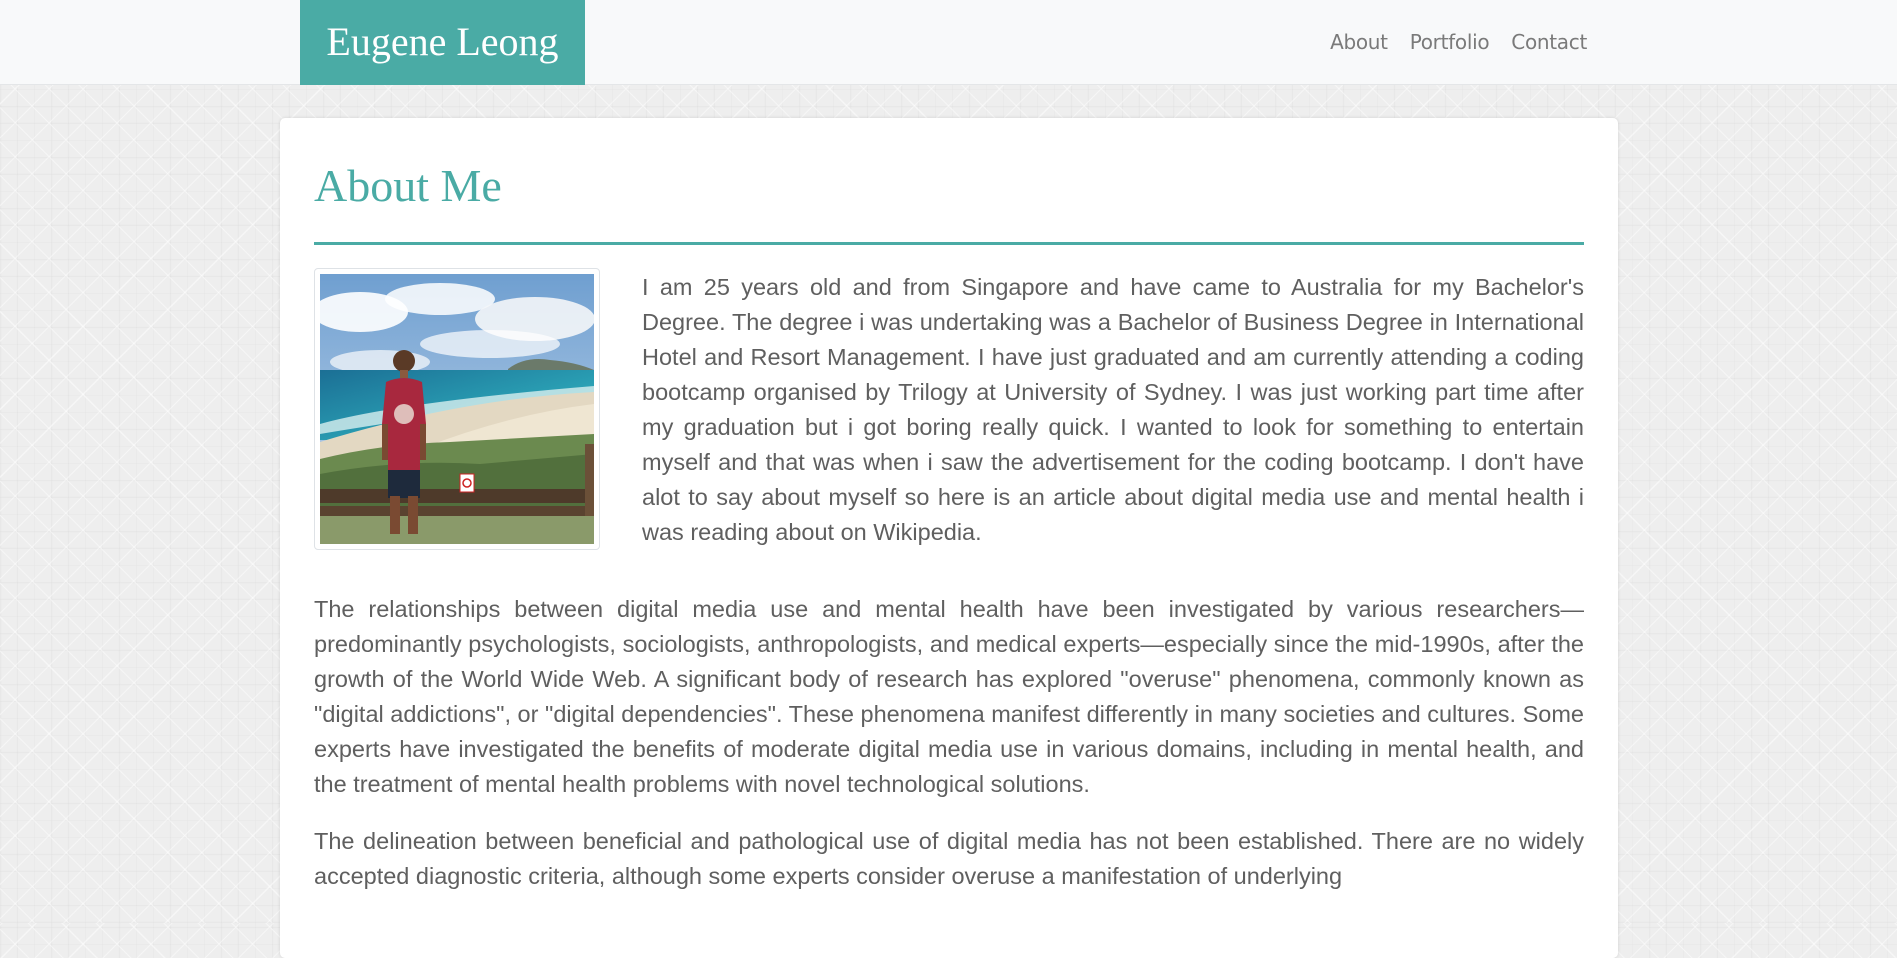 The image size is (1897, 958). I want to click on nav-link-portfolio: Portfolio, so click(1450, 42).